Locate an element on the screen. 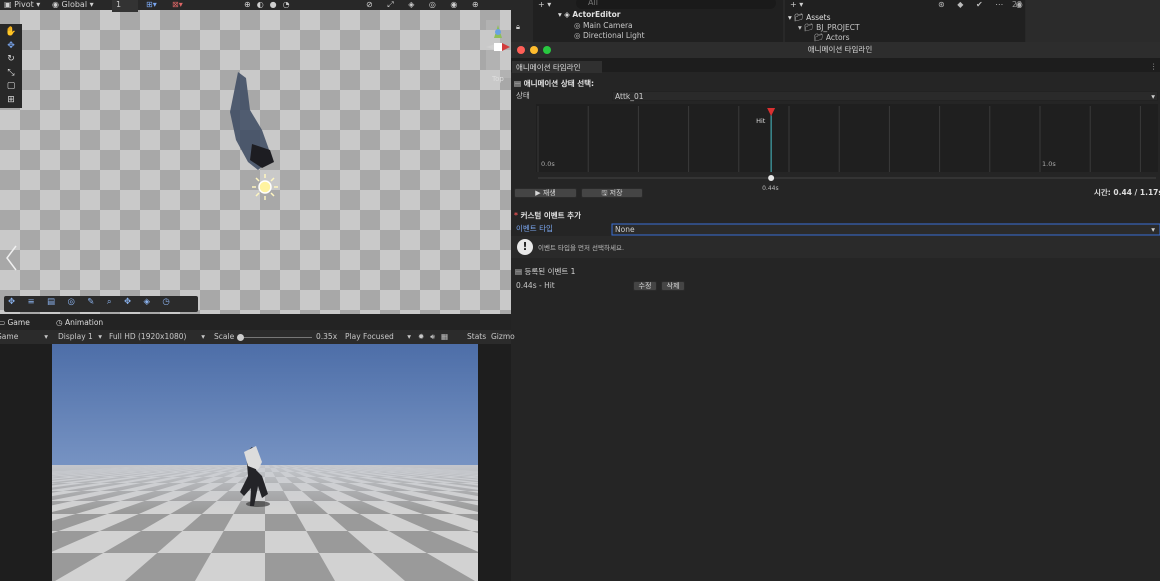  play-button: ▶ 재생 is located at coordinates (545, 193).